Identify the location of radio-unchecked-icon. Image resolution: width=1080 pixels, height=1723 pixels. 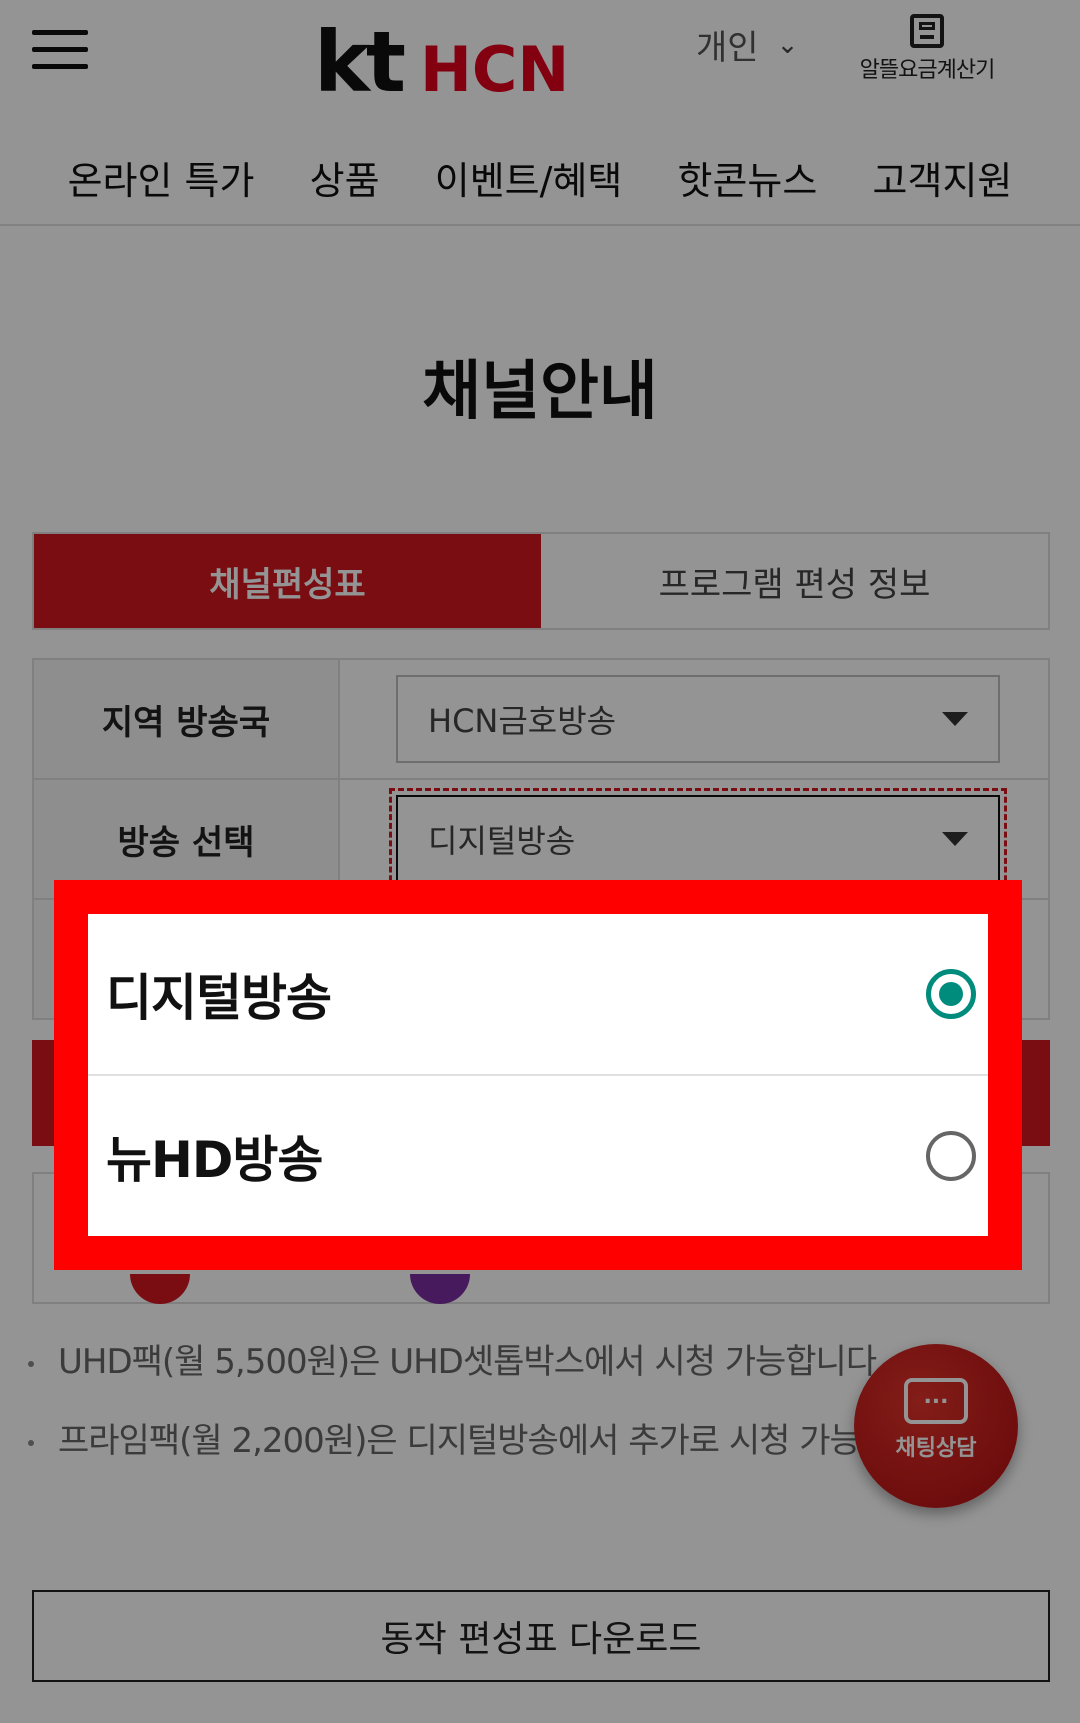
(951, 1156).